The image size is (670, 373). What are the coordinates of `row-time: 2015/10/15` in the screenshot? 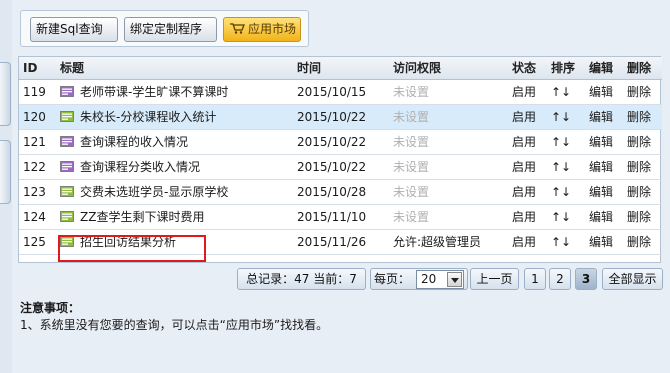 It's located at (341, 92).